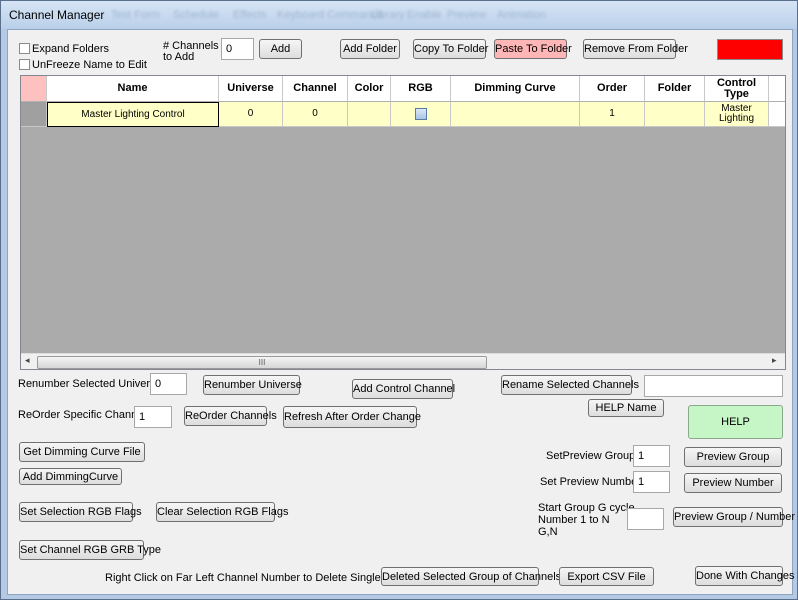  Describe the element at coordinates (737, 89) in the screenshot. I see `header-control-type: Control Type` at that location.